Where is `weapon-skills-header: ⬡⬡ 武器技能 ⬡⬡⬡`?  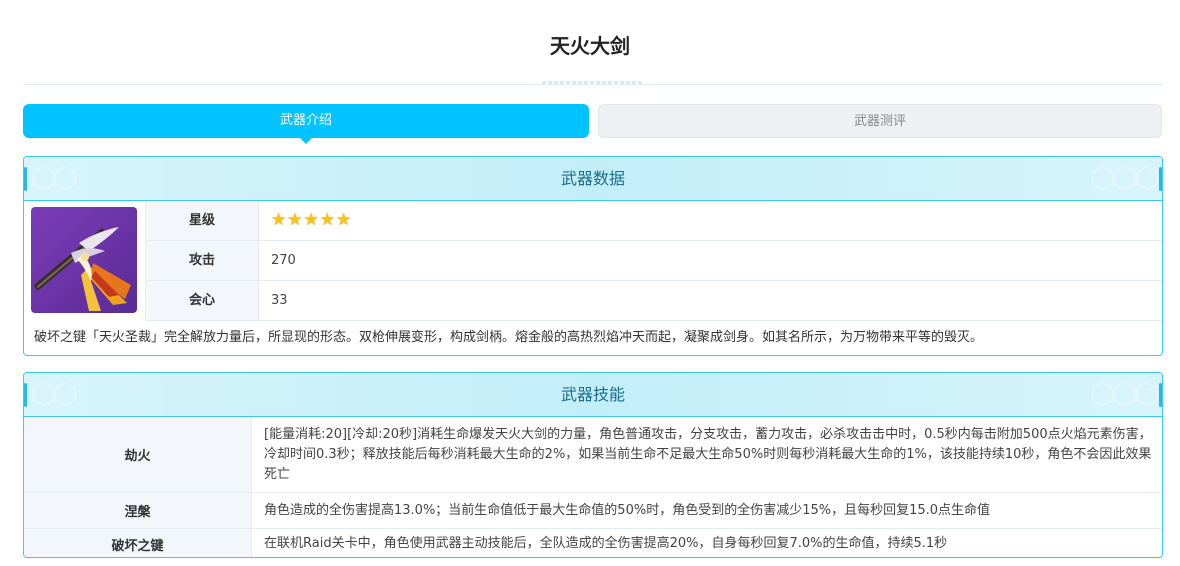 weapon-skills-header: ⬡⬡ 武器技能 ⬡⬡⬡ is located at coordinates (593, 395).